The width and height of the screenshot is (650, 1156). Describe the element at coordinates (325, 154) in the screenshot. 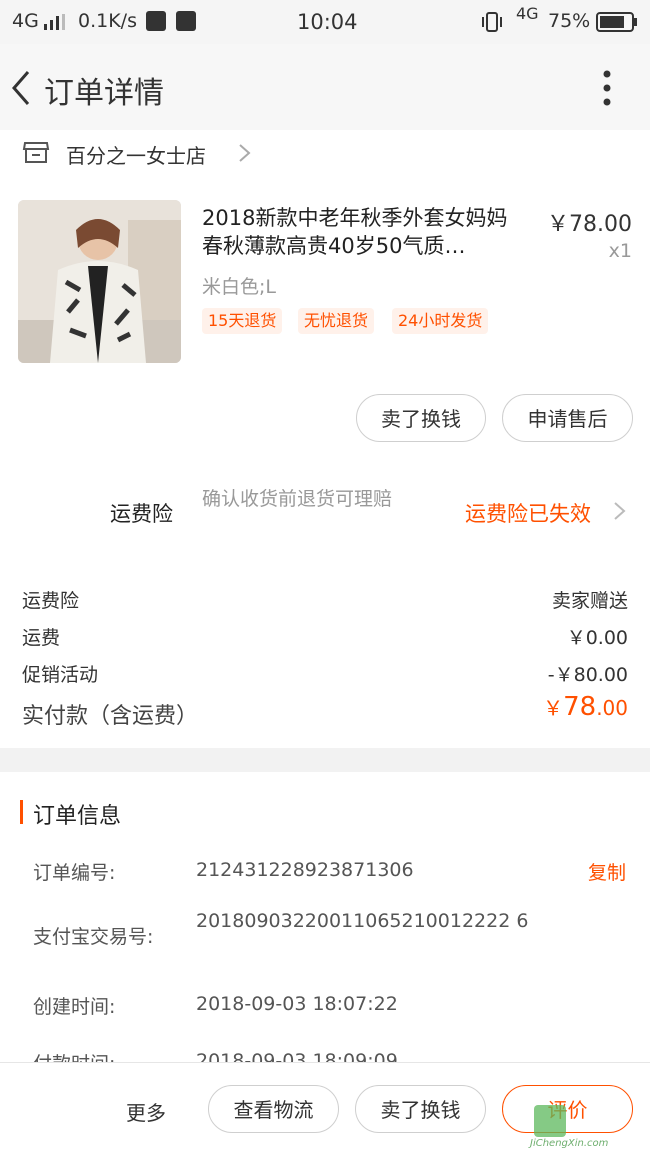

I see `shop-row: 百分之一女士店` at that location.